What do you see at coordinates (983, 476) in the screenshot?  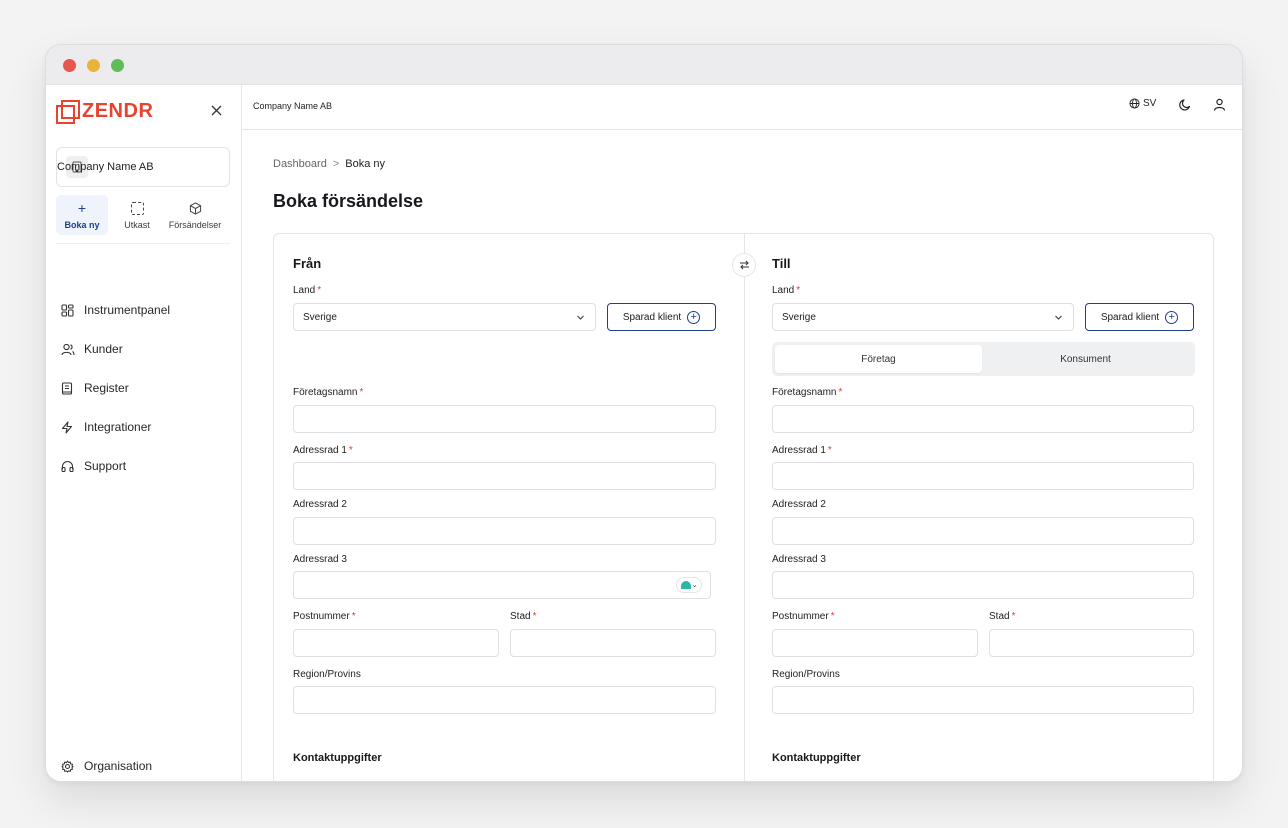 I see `to-address1-input` at bounding box center [983, 476].